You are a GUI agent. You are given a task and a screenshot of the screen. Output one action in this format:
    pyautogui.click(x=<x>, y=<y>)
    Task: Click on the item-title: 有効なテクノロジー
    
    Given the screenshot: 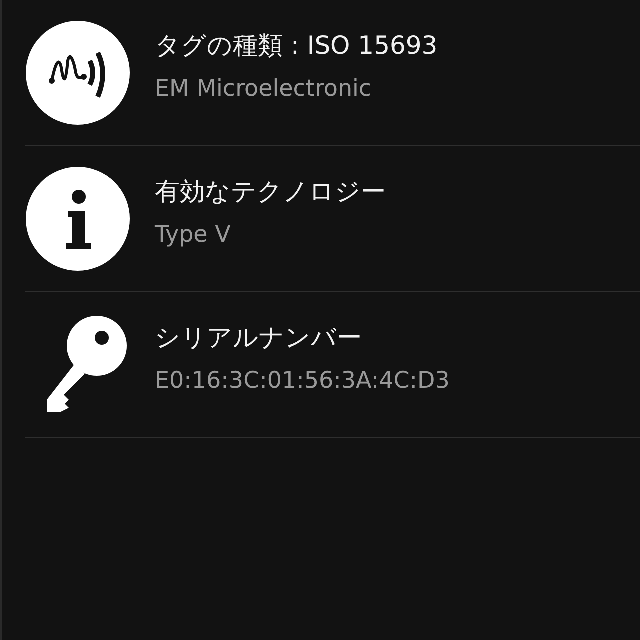 What is the action you would take?
    pyautogui.click(x=270, y=192)
    